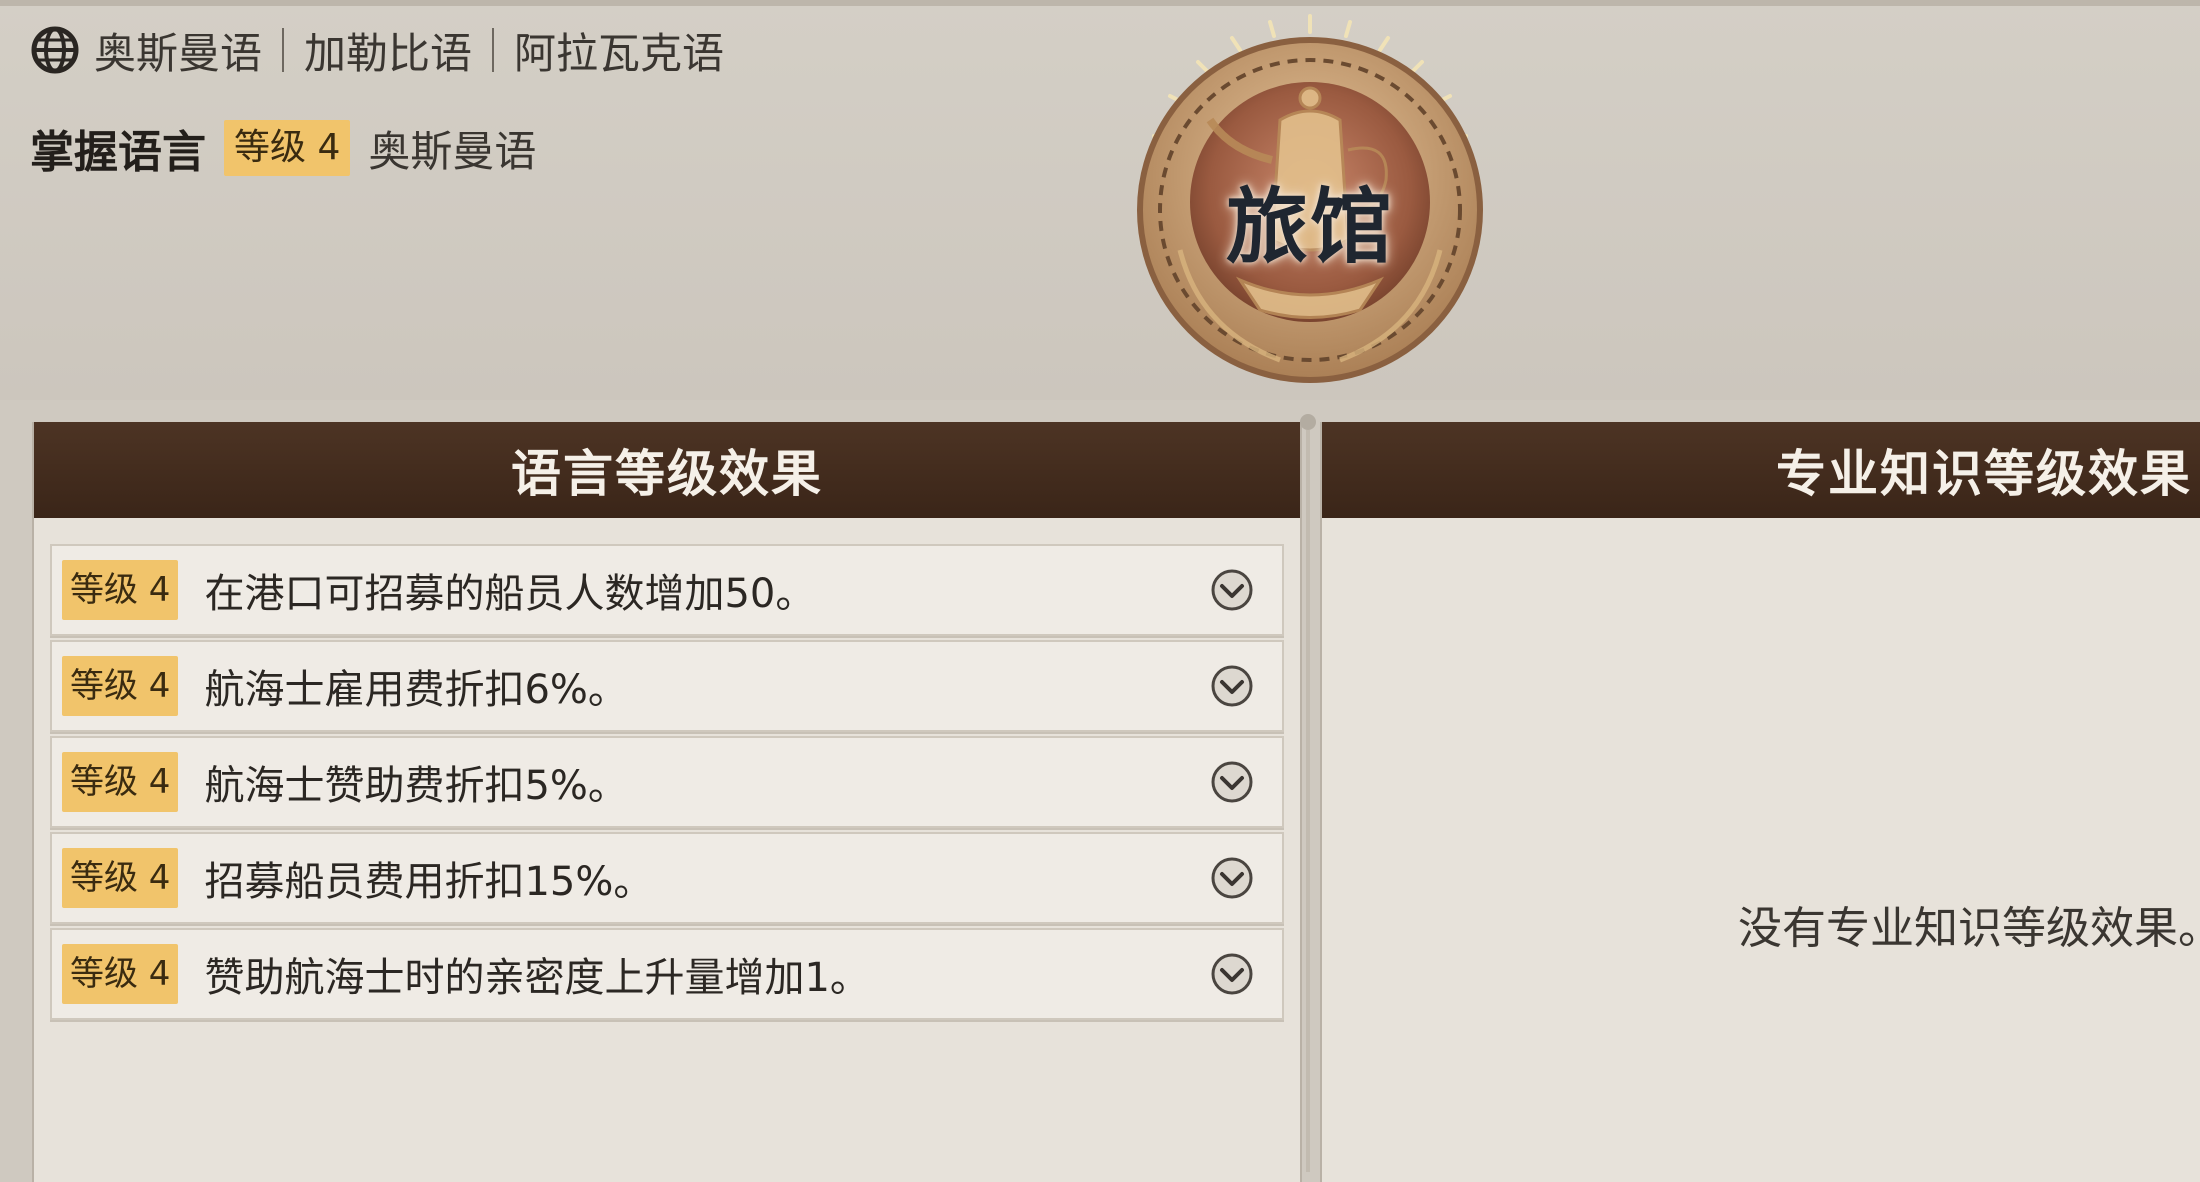 This screenshot has width=2200, height=1182. Describe the element at coordinates (667, 686) in the screenshot. I see `list-item: 等级 4 航海士雇用费折扣6%。` at that location.